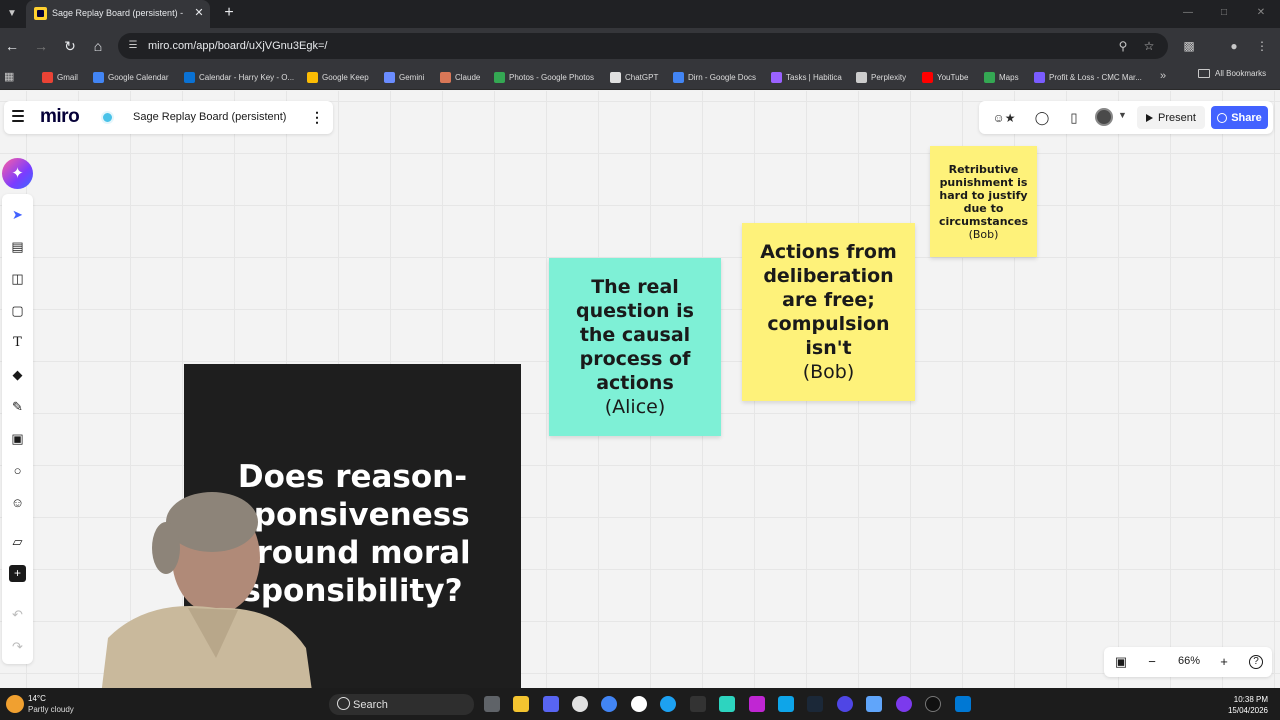 The width and height of the screenshot is (1280, 720). I want to click on bookmark-google-keep: Google Keep, so click(338, 77).